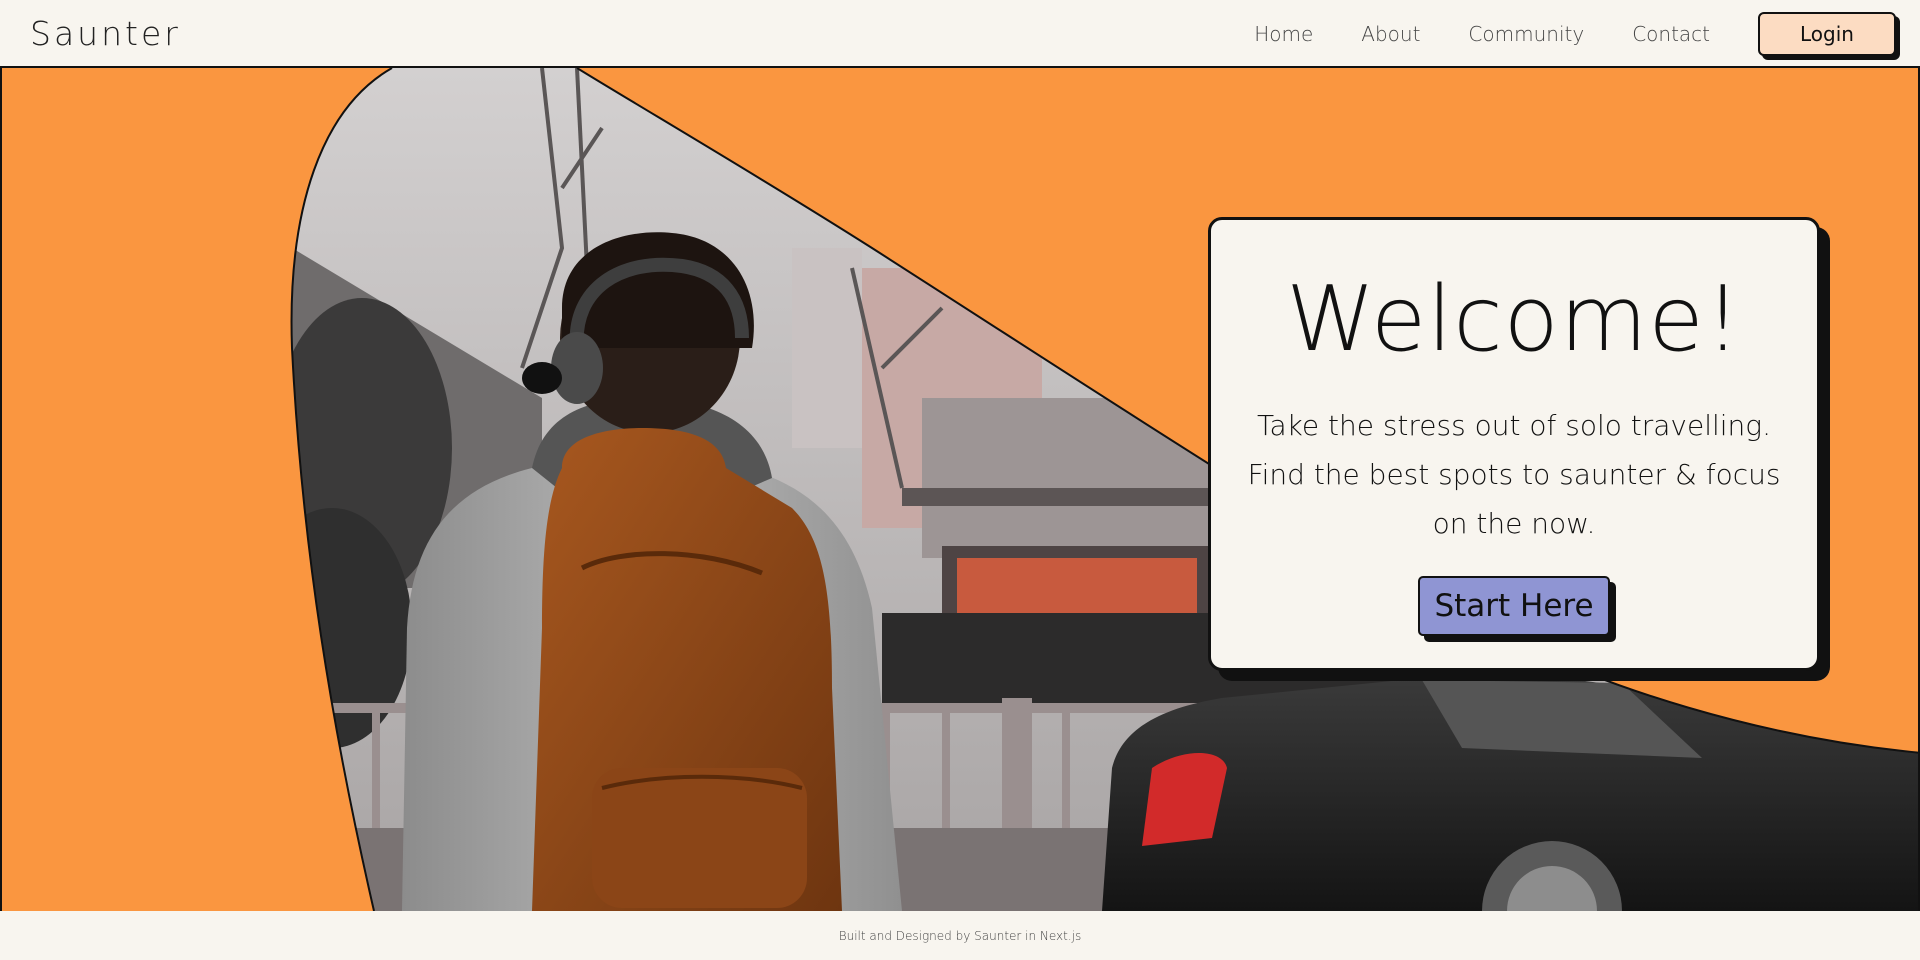 The height and width of the screenshot is (960, 1920). I want to click on nav-community: Community, so click(1526, 34).